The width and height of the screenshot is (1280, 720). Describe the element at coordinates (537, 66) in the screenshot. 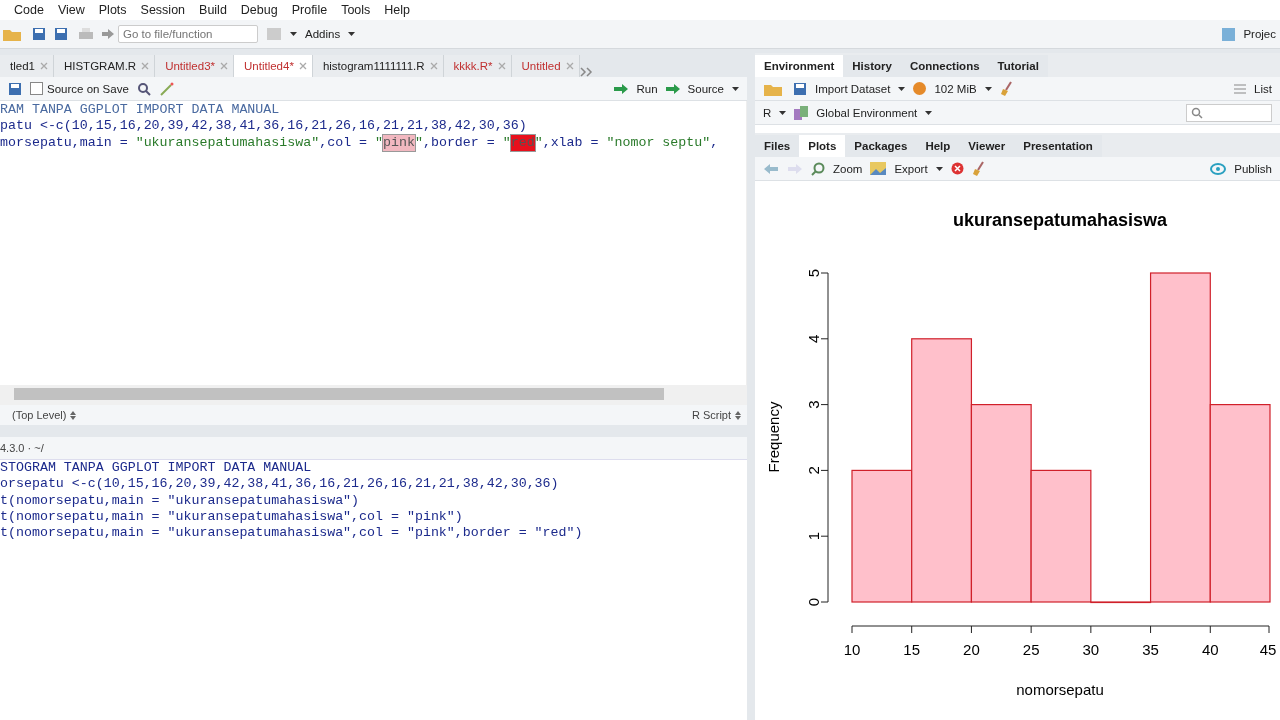

I see `file-tab: Untitled` at that location.